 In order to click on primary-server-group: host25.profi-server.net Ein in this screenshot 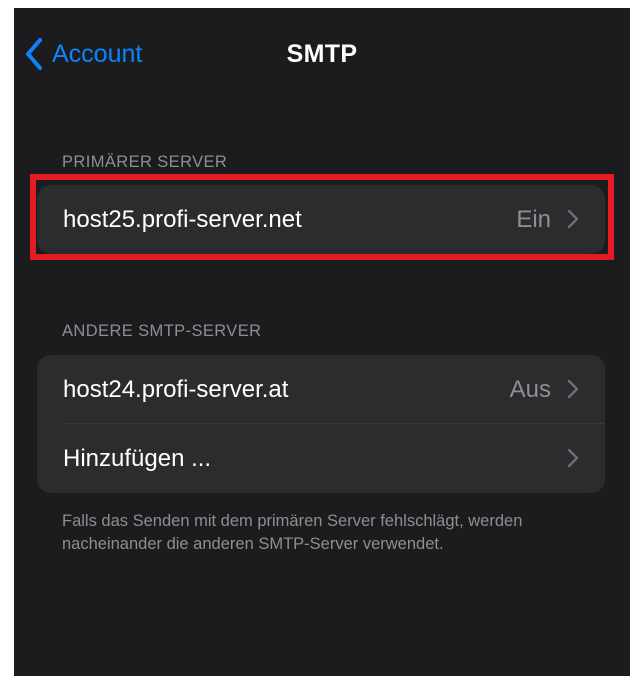, I will do `click(321, 219)`.